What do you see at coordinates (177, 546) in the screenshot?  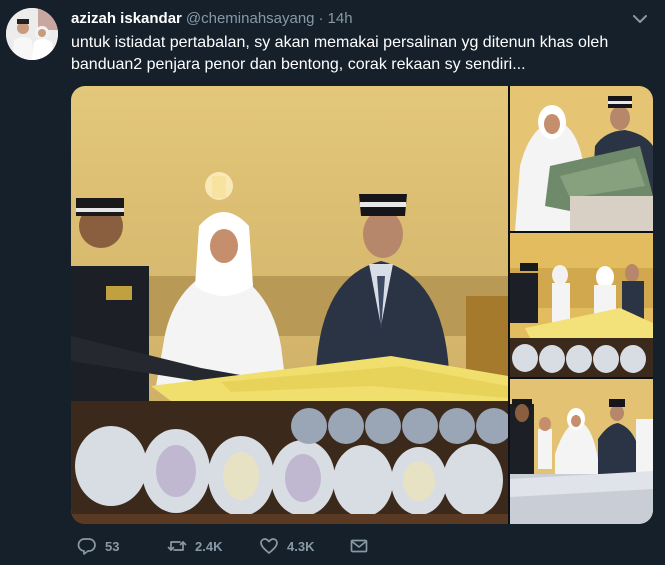 I see `retweet-icon` at bounding box center [177, 546].